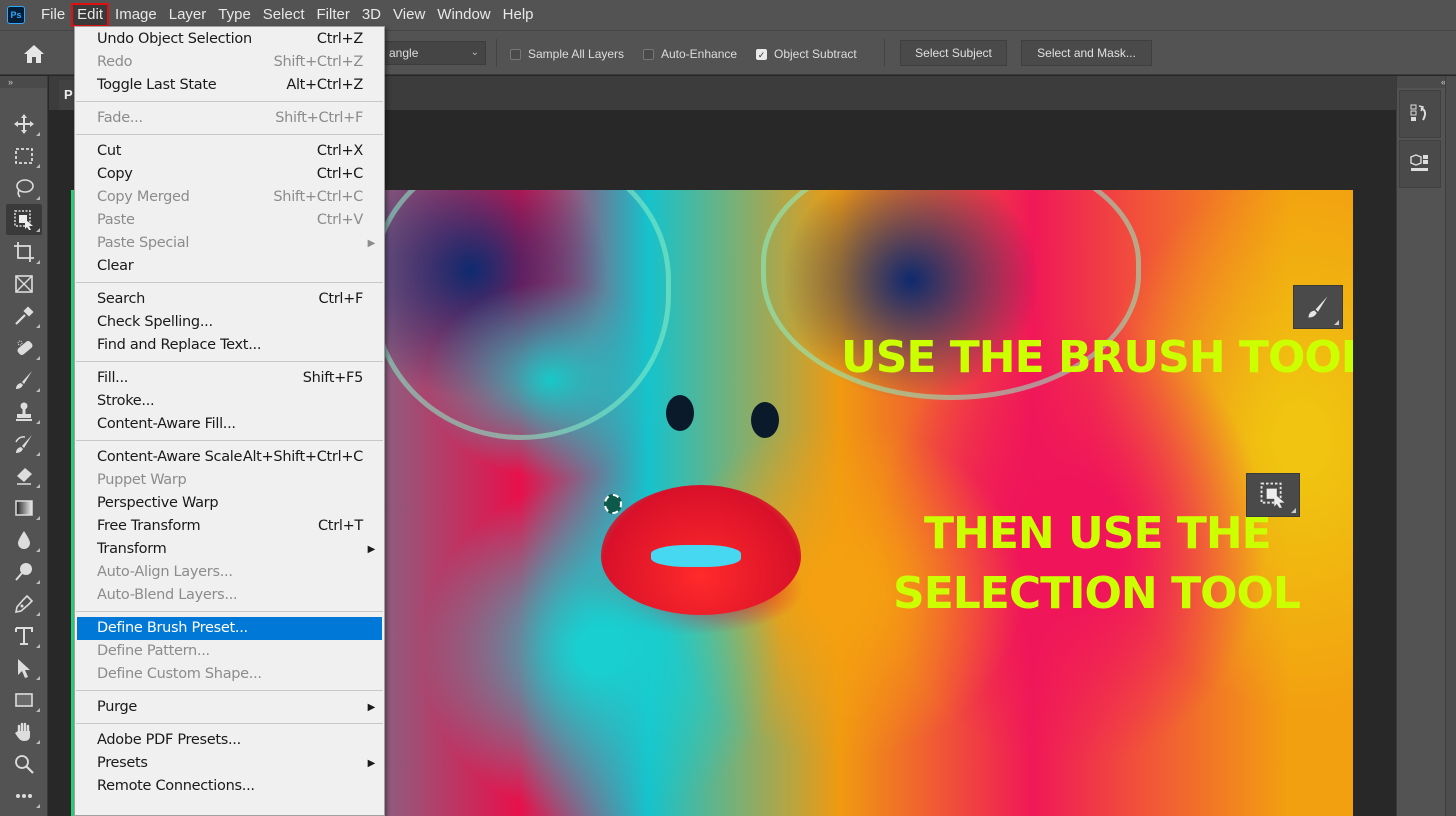 Image resolution: width=1456 pixels, height=816 pixels. What do you see at coordinates (690, 54) in the screenshot?
I see `auto-enhance-checkbox: Auto-Enhance` at bounding box center [690, 54].